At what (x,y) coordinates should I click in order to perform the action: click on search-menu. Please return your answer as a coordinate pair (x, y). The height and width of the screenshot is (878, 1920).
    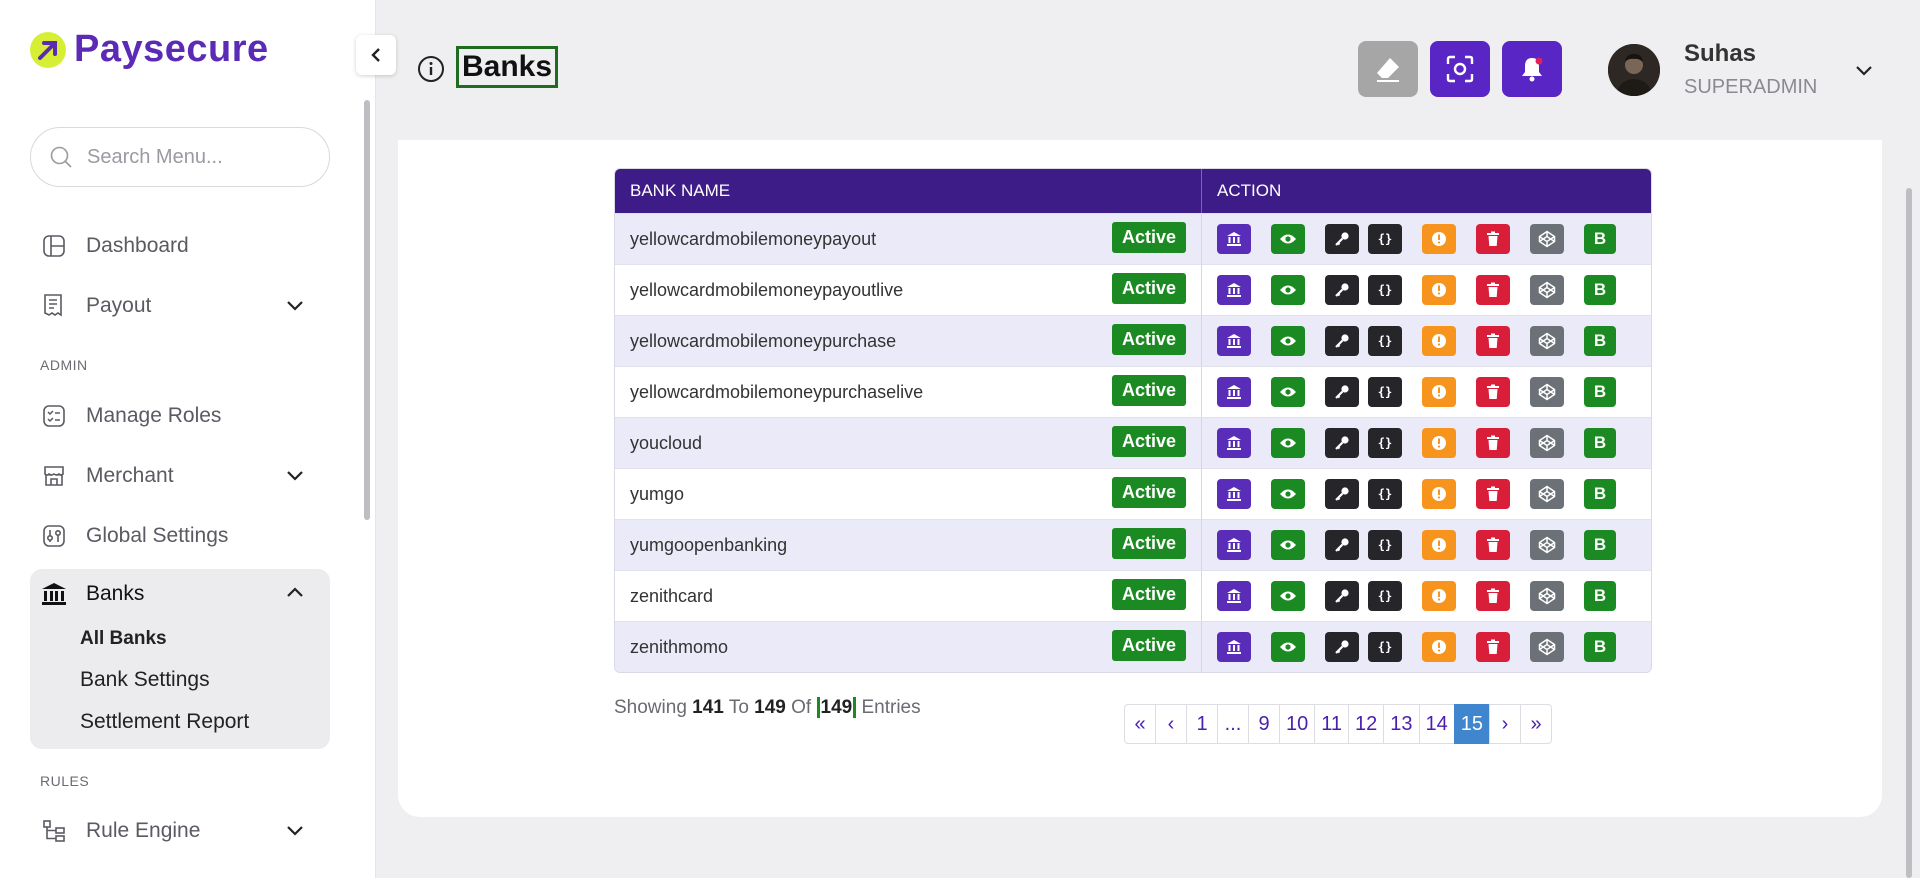
    Looking at the image, I should click on (180, 157).